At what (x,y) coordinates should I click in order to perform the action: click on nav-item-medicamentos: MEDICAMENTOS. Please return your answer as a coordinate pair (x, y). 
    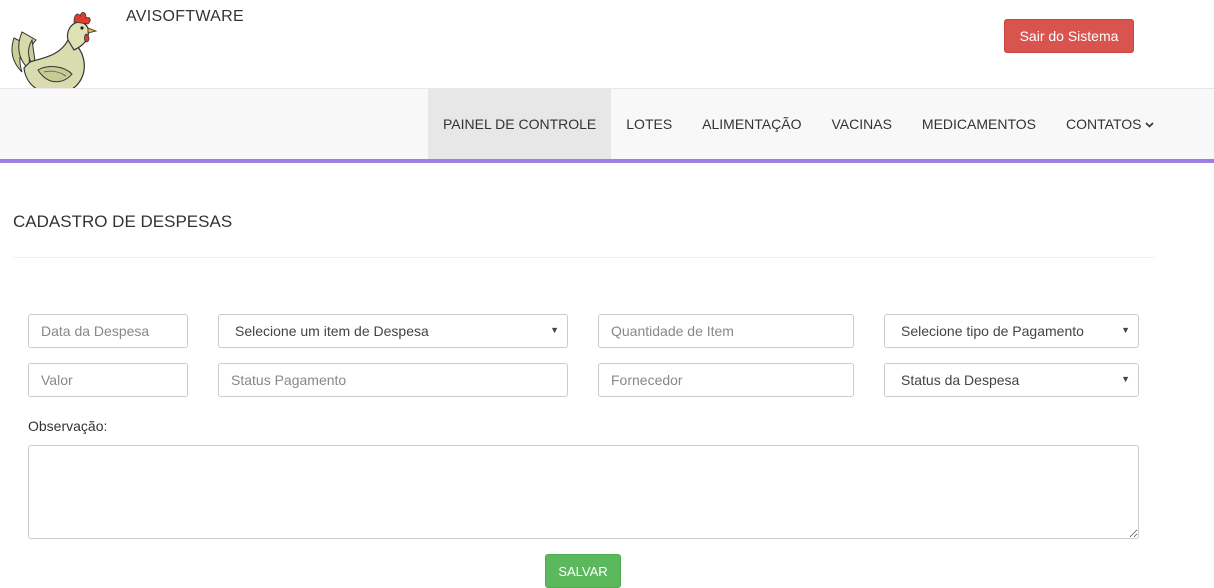
    Looking at the image, I should click on (979, 124).